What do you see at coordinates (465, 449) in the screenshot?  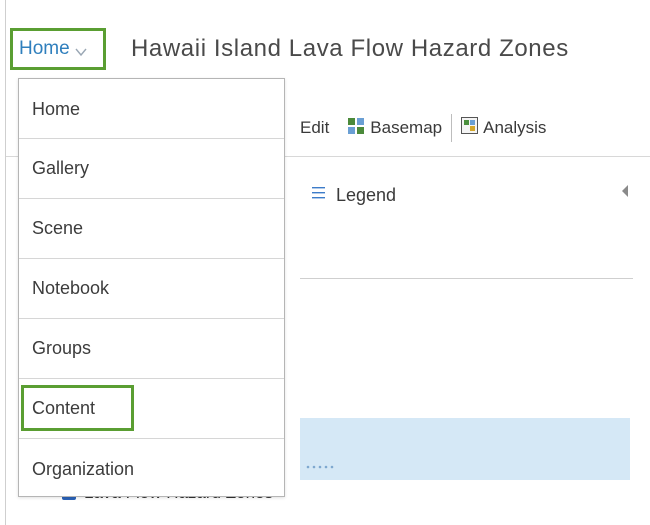 I see `selected-layer-row` at bounding box center [465, 449].